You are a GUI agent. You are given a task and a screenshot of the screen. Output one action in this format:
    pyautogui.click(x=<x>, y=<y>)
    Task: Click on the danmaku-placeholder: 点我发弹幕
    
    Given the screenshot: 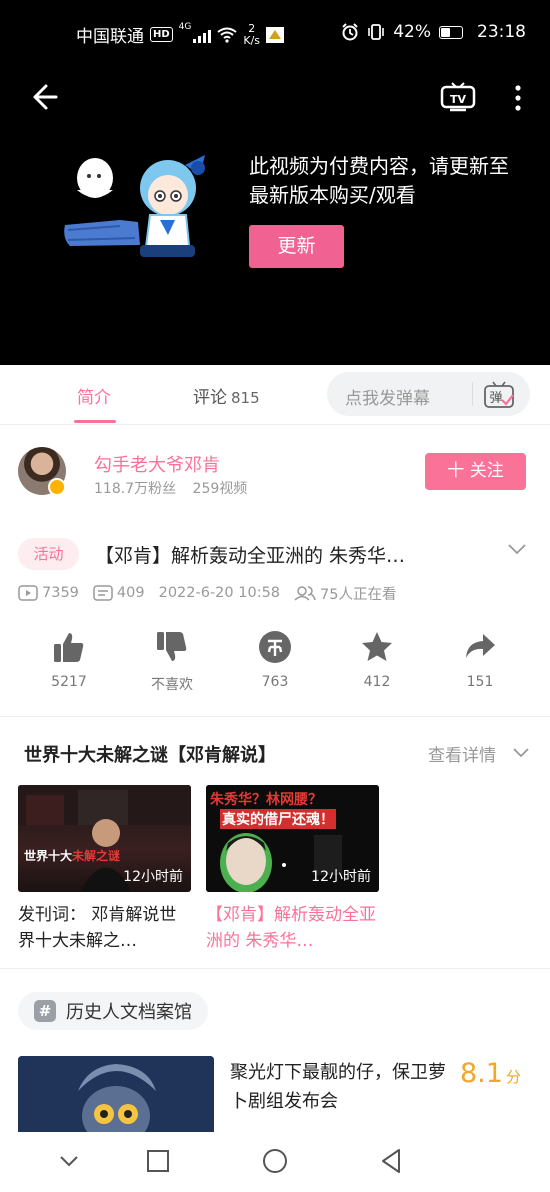 What is the action you would take?
    pyautogui.click(x=387, y=399)
    